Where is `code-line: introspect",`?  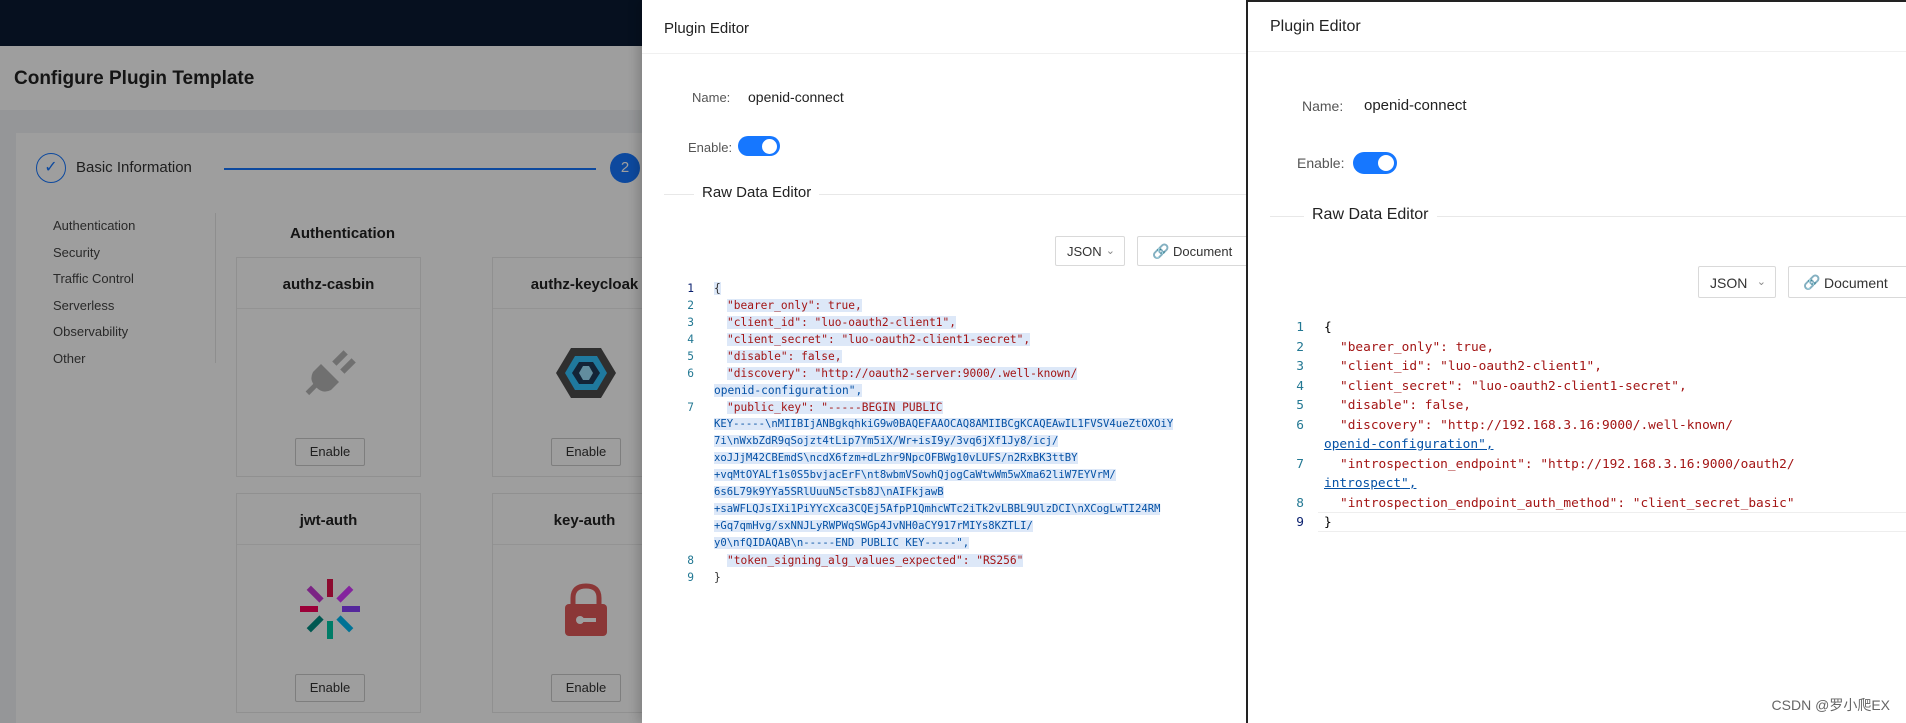
code-line: introspect", is located at coordinates (1370, 483).